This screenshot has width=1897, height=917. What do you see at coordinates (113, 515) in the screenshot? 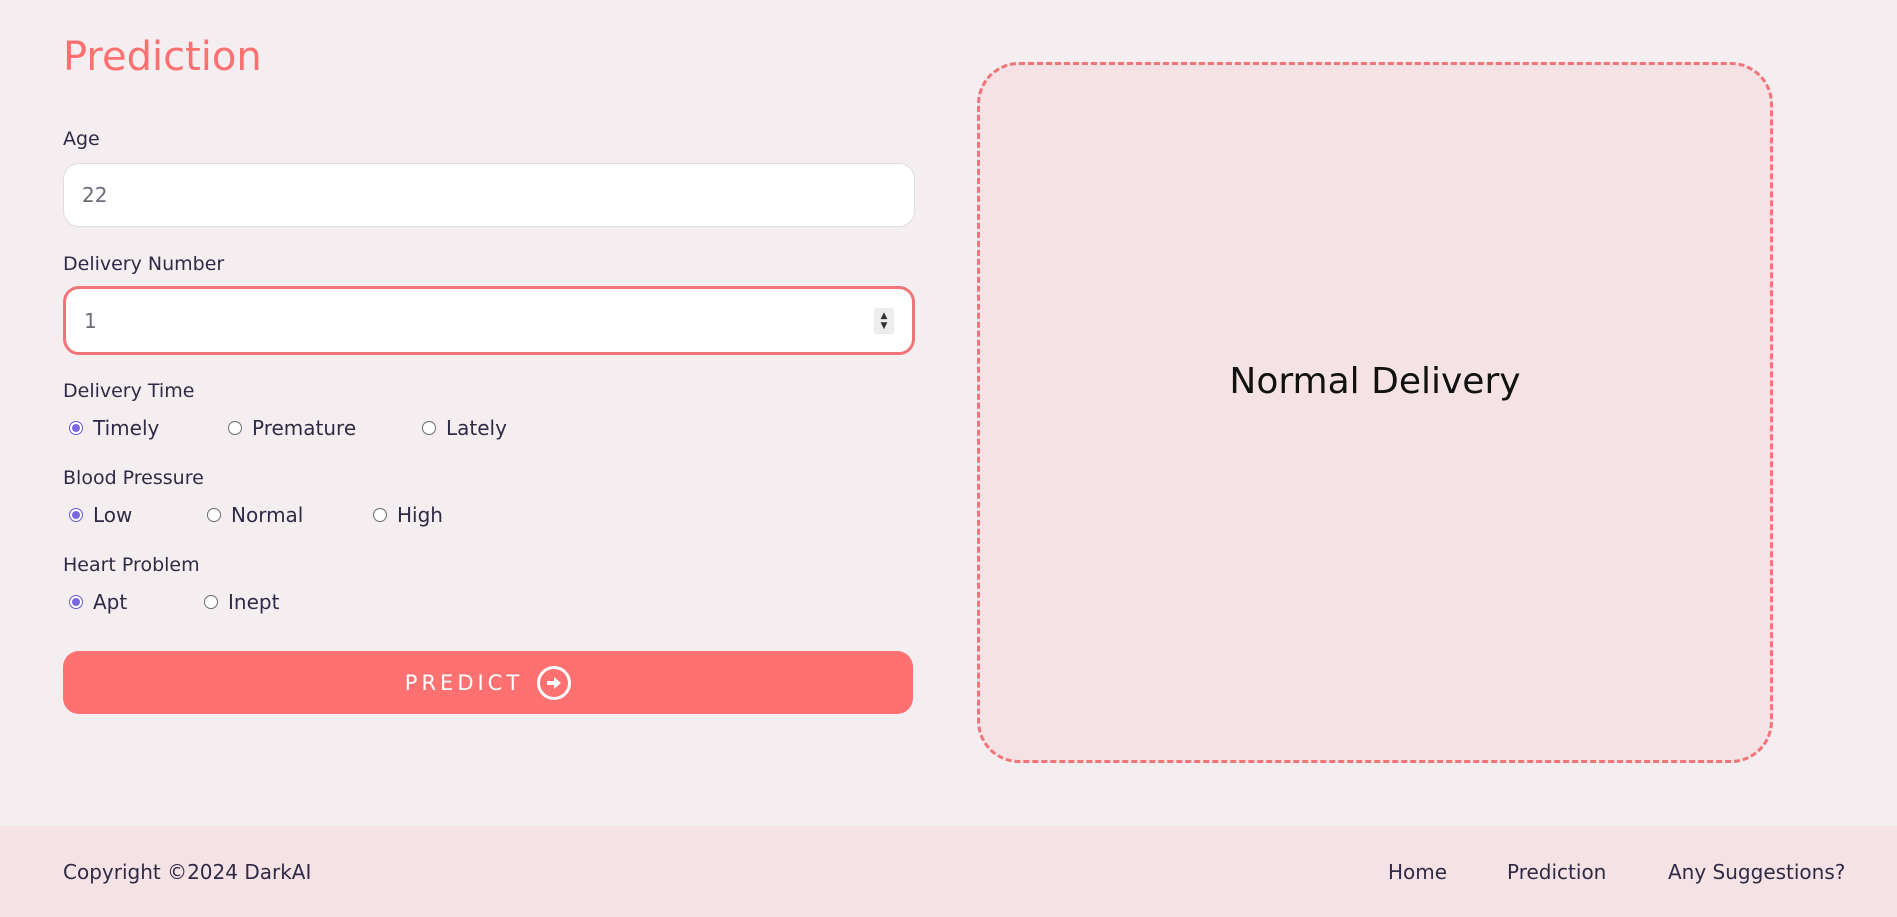
I see `radio-low-label: Low` at bounding box center [113, 515].